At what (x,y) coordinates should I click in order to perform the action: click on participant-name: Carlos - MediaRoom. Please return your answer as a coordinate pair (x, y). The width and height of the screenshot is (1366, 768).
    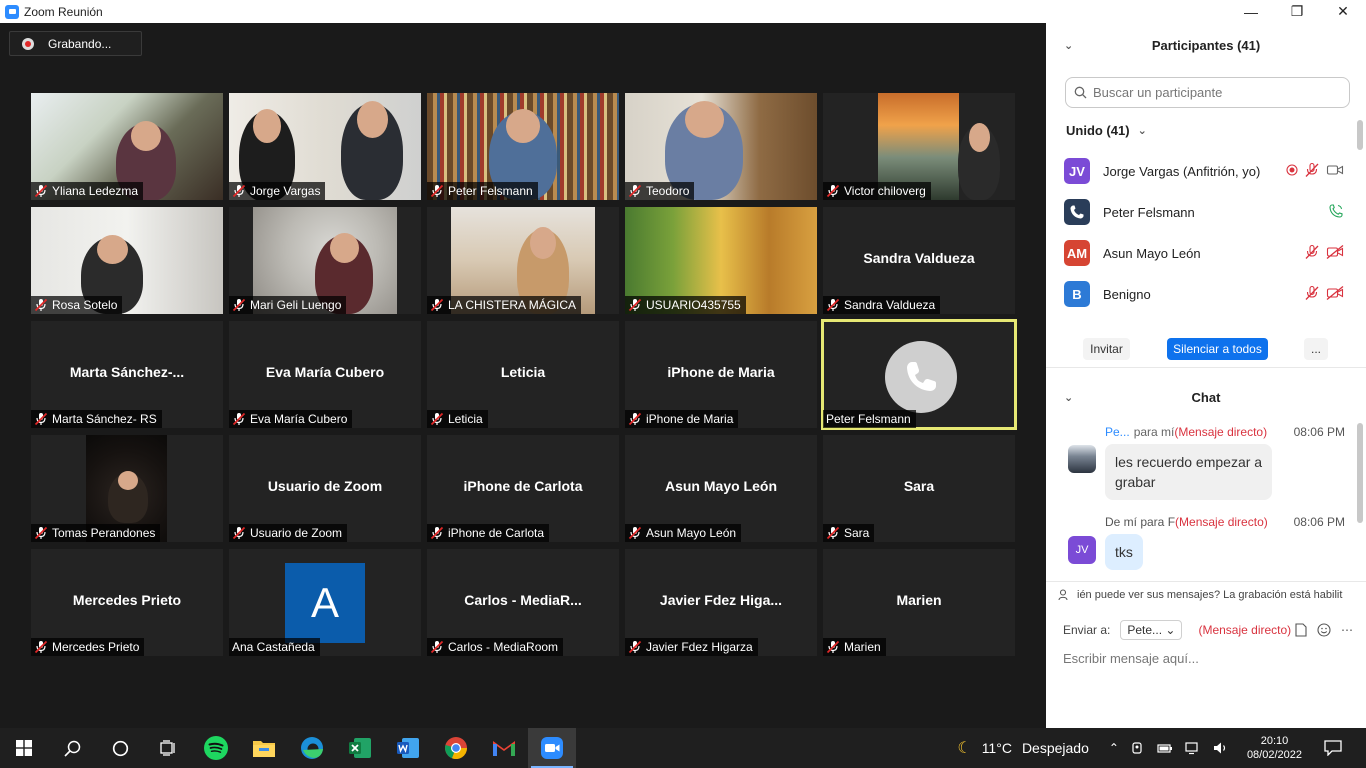
    Looking at the image, I should click on (503, 647).